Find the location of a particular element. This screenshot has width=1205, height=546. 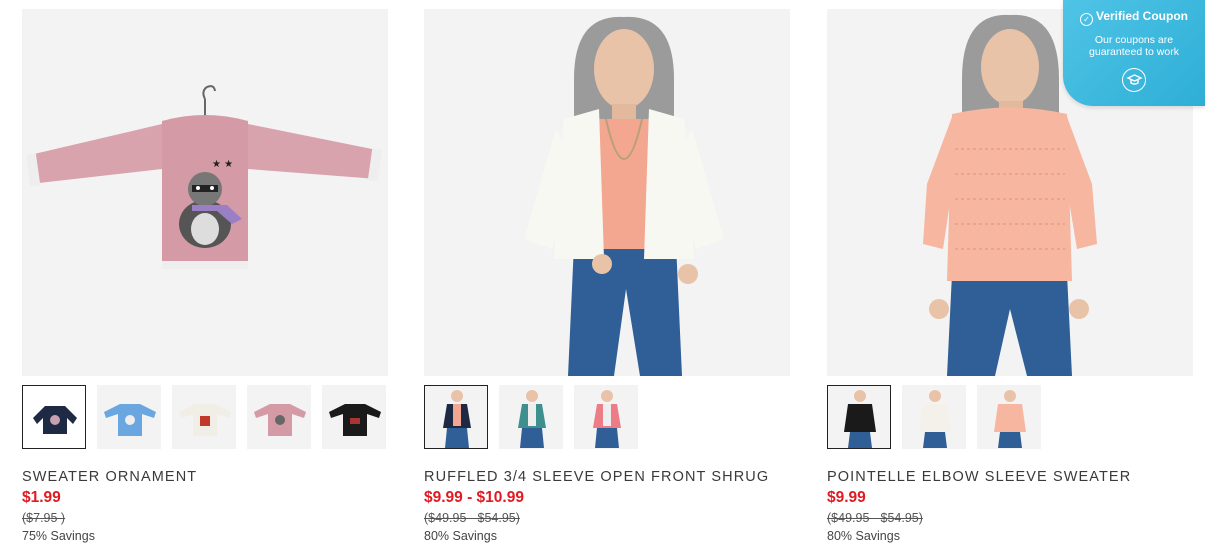

coupon-subtitle: Our coupons are guaranteed to work is located at coordinates (1134, 46).